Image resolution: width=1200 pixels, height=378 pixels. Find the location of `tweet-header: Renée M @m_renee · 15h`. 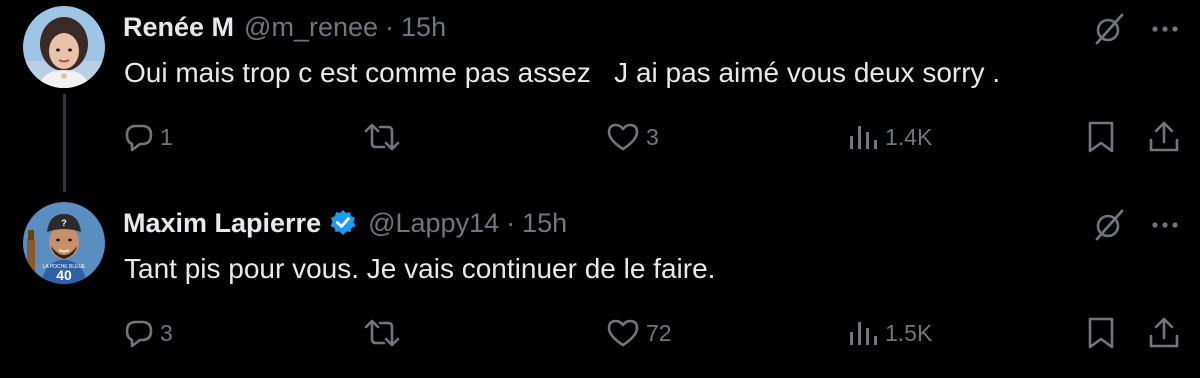

tweet-header: Renée M @m_renee · 15h is located at coordinates (284, 27).